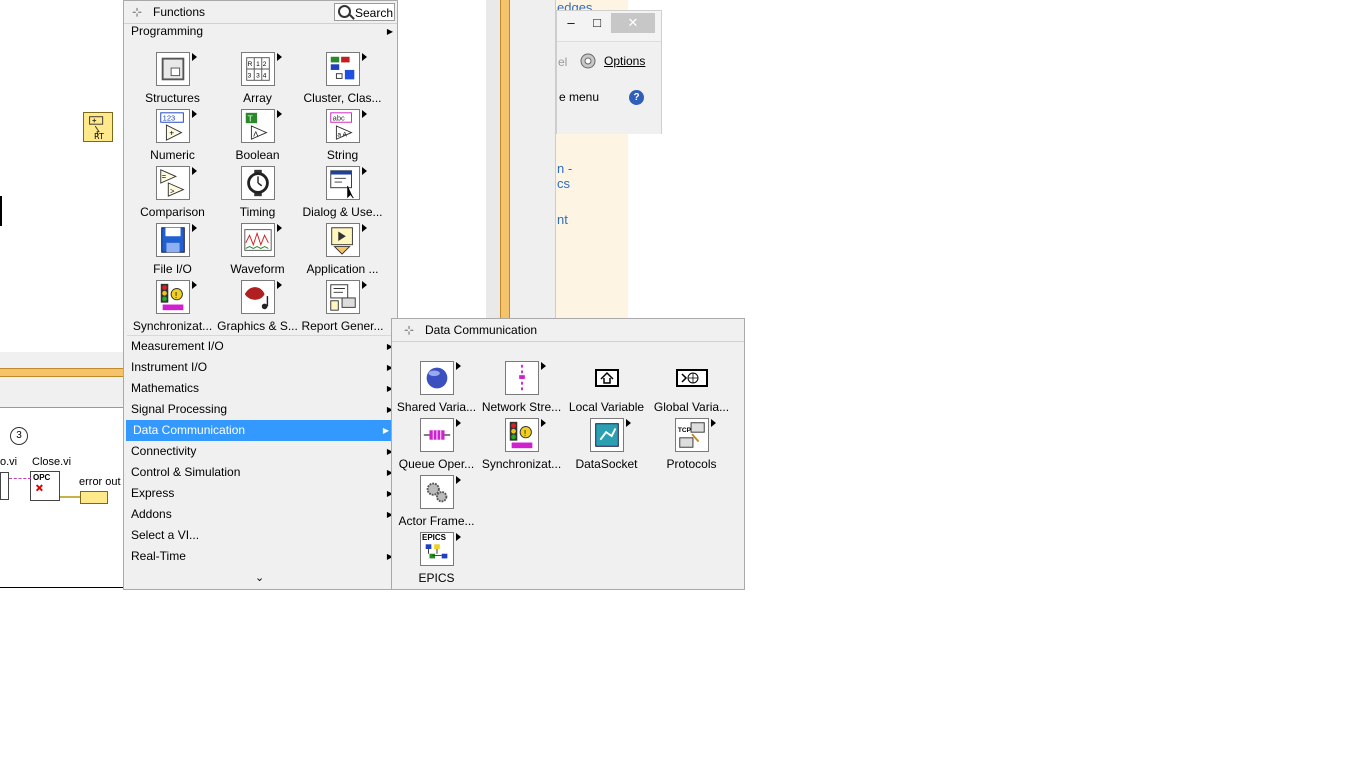 Image resolution: width=1366 pixels, height=768 pixels. Describe the element at coordinates (564, 168) in the screenshot. I see `help-link: n -` at that location.